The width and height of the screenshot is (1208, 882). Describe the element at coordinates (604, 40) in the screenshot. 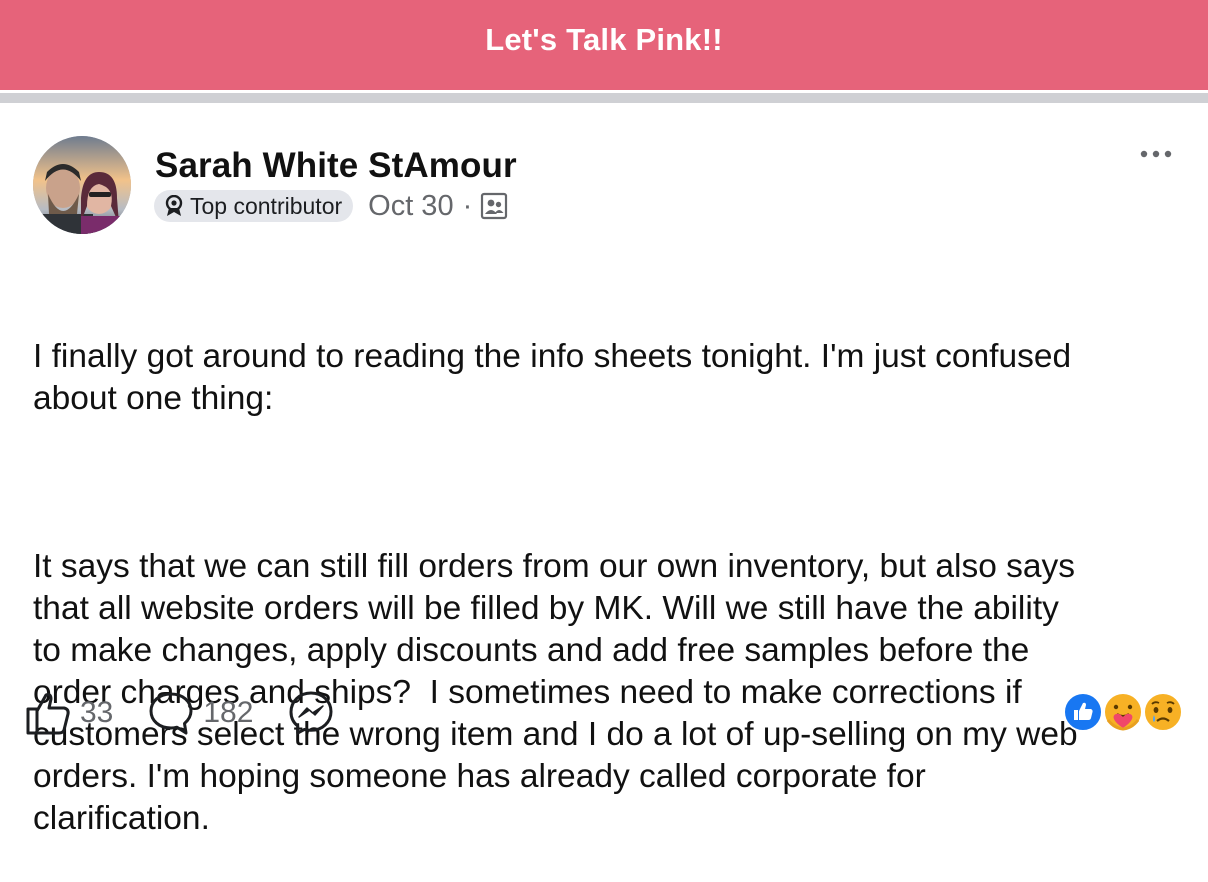

I see `group-title: Let's Talk Pink!!` at that location.